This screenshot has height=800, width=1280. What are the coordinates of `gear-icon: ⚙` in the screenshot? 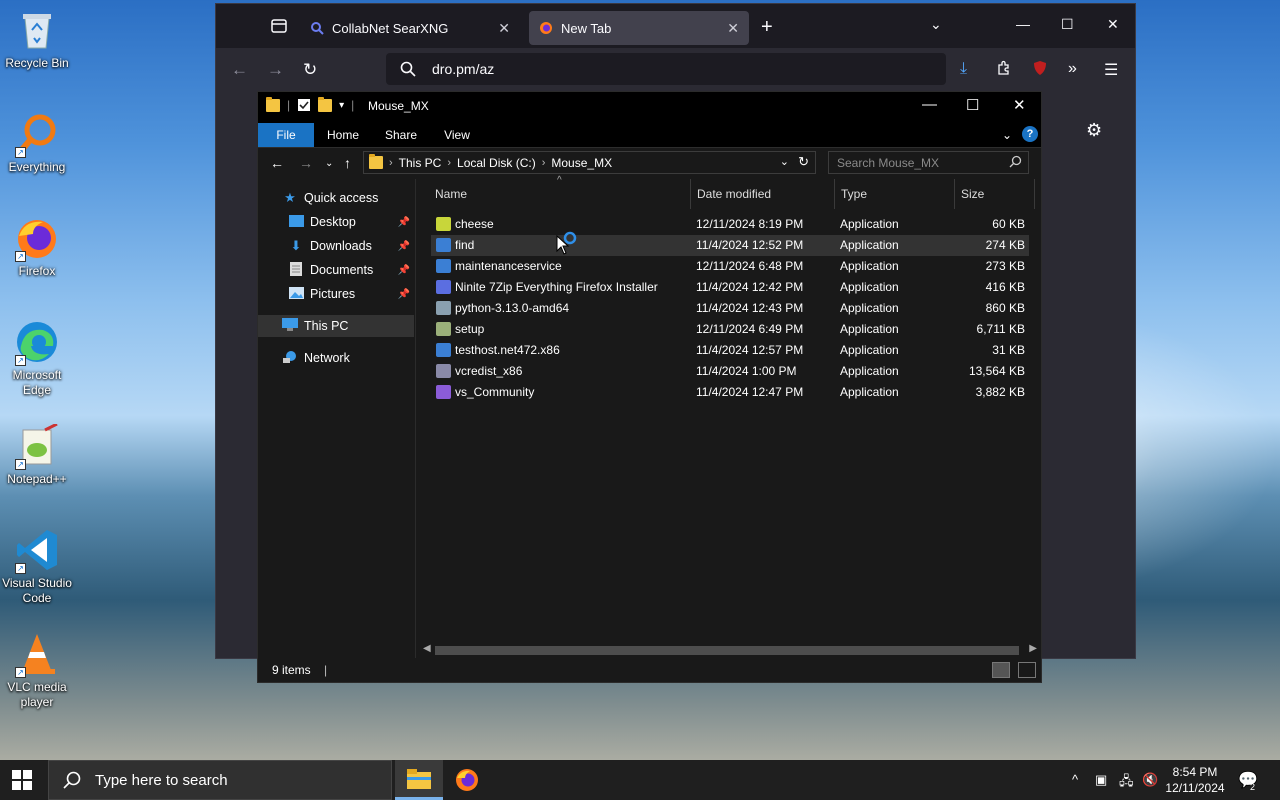 It's located at (1094, 130).